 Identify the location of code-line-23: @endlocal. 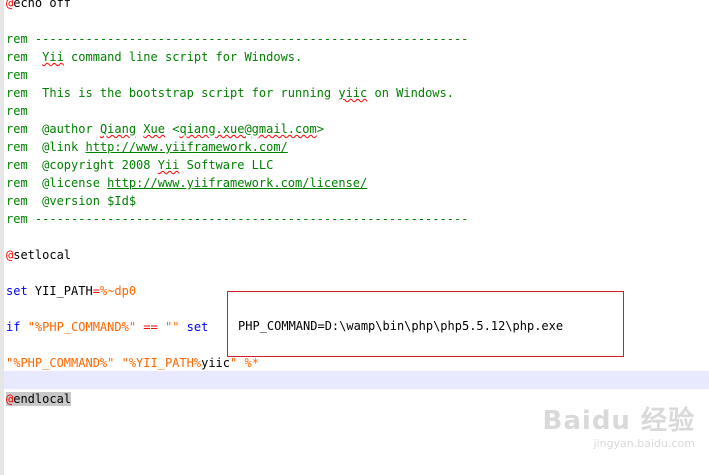
(39, 399).